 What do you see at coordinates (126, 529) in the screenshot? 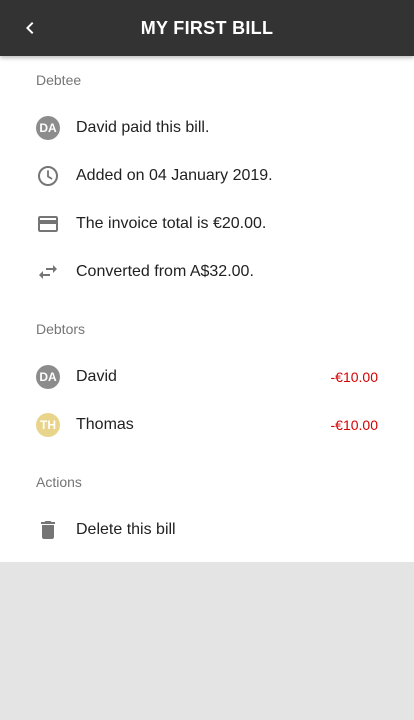
I see `delete-bill-label: Delete this bill` at bounding box center [126, 529].